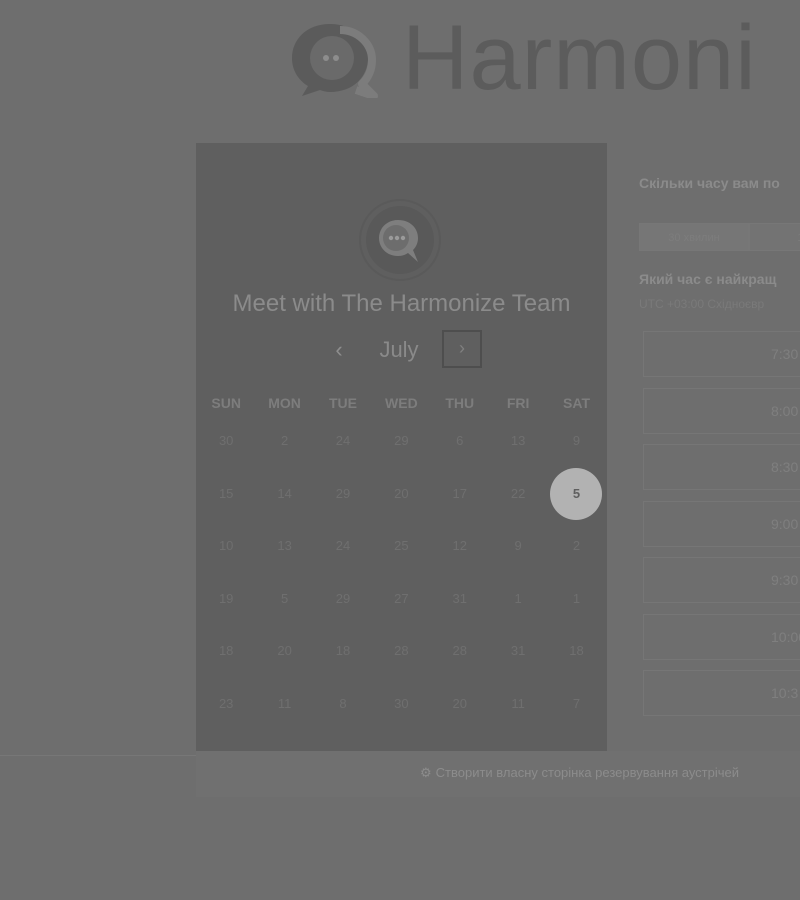 The height and width of the screenshot is (900, 800). What do you see at coordinates (721, 467) in the screenshot?
I see `time-slot: 8:30` at bounding box center [721, 467].